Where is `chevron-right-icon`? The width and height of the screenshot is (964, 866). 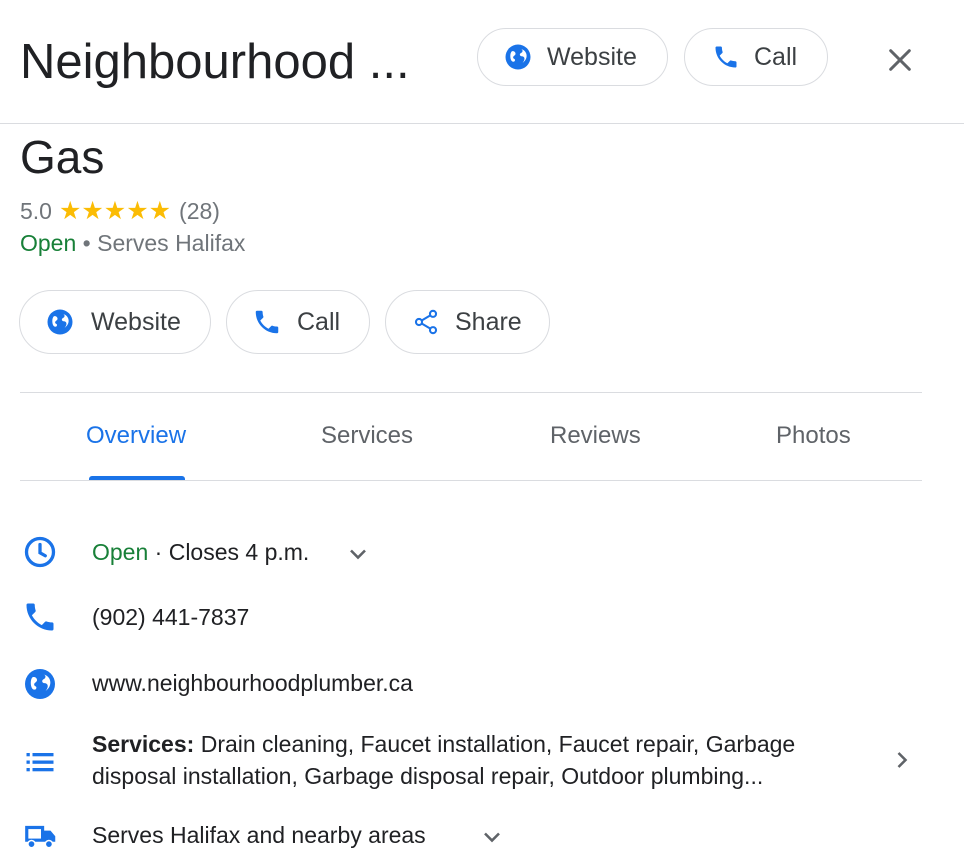
chevron-right-icon is located at coordinates (902, 760).